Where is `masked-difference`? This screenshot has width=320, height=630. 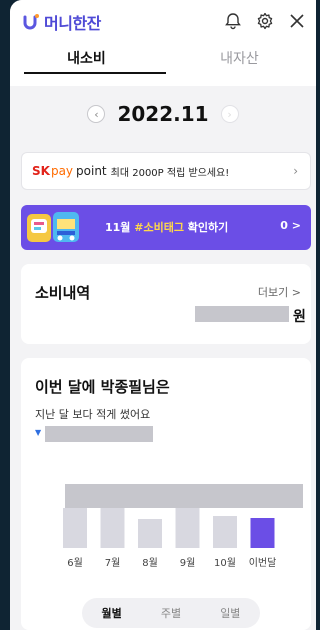 masked-difference is located at coordinates (99, 434).